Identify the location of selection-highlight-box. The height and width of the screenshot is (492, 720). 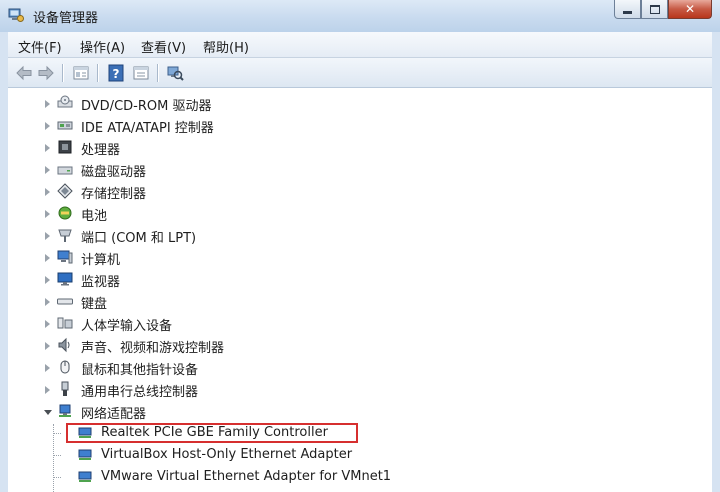
(212, 433).